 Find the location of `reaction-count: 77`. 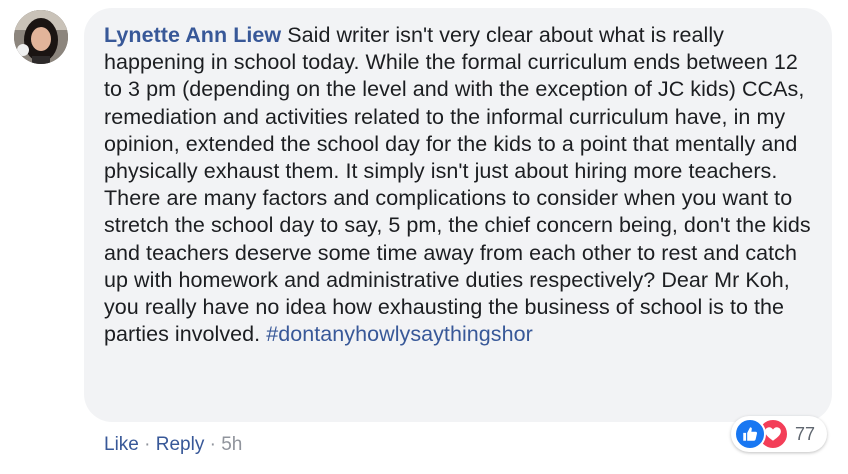

reaction-count: 77 is located at coordinates (805, 433).